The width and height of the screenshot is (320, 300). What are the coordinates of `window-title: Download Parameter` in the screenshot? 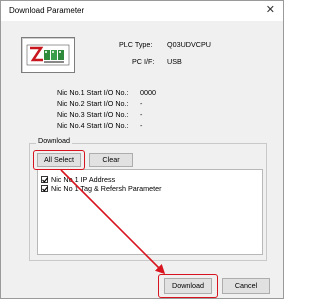 It's located at (47, 10).